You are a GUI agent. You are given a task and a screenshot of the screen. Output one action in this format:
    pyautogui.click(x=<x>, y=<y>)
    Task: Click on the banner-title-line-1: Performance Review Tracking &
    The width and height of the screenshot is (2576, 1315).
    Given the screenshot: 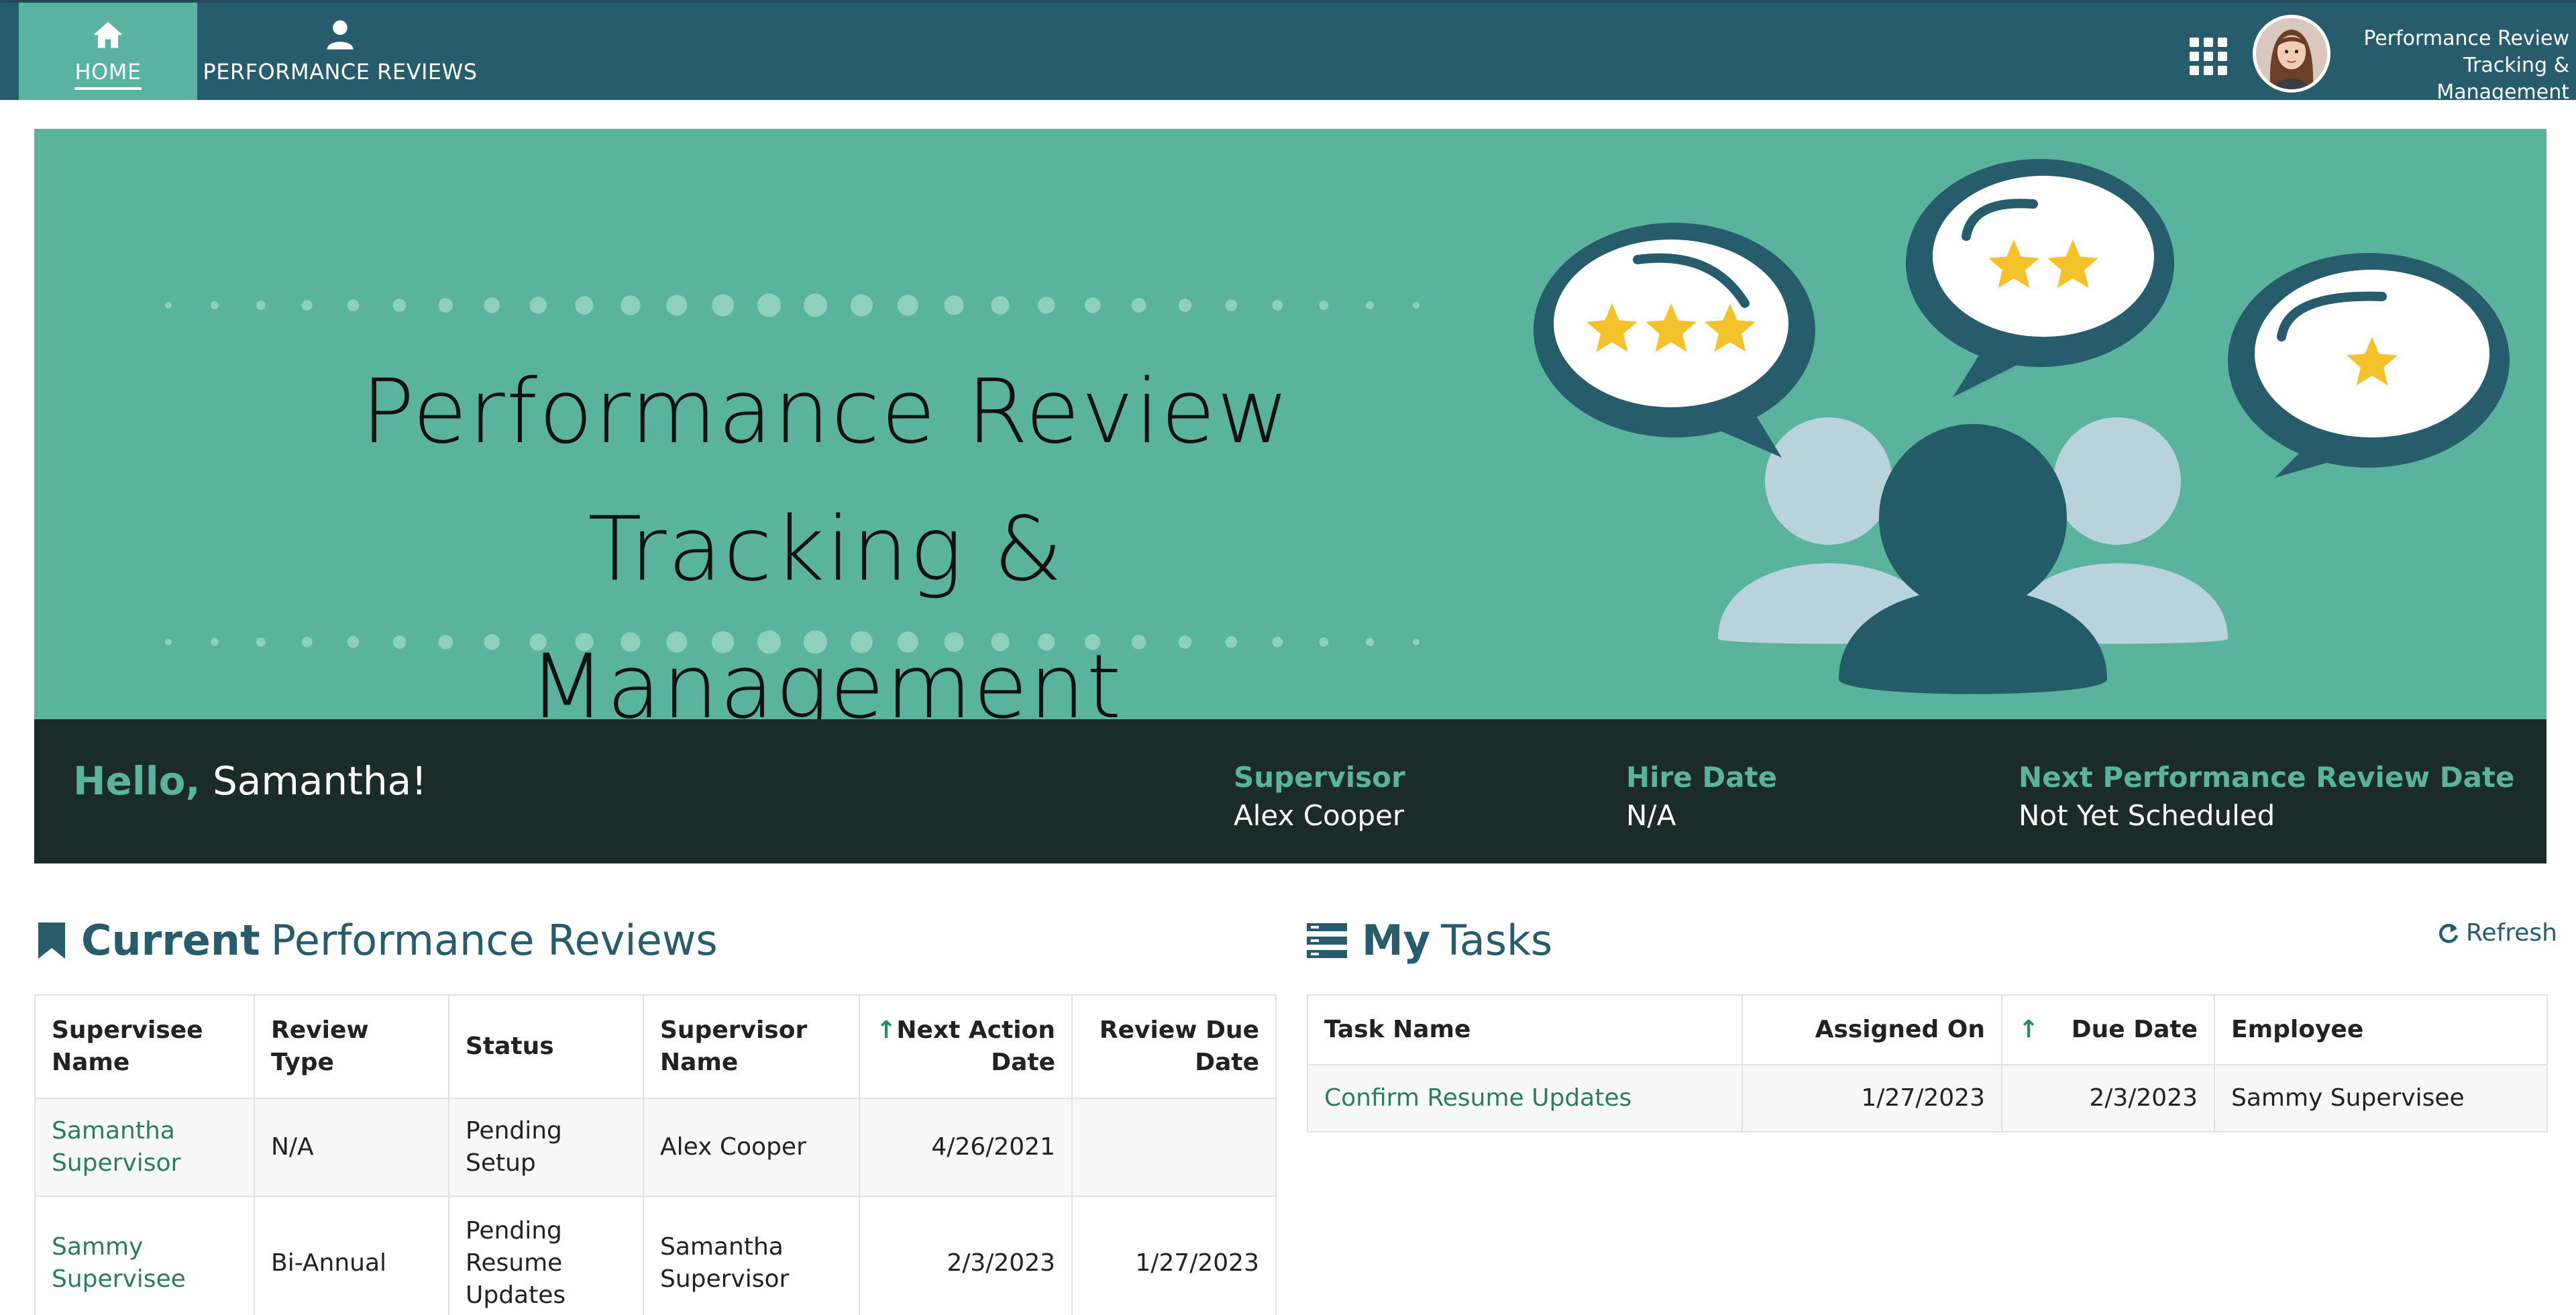 What is the action you would take?
    pyautogui.click(x=826, y=481)
    